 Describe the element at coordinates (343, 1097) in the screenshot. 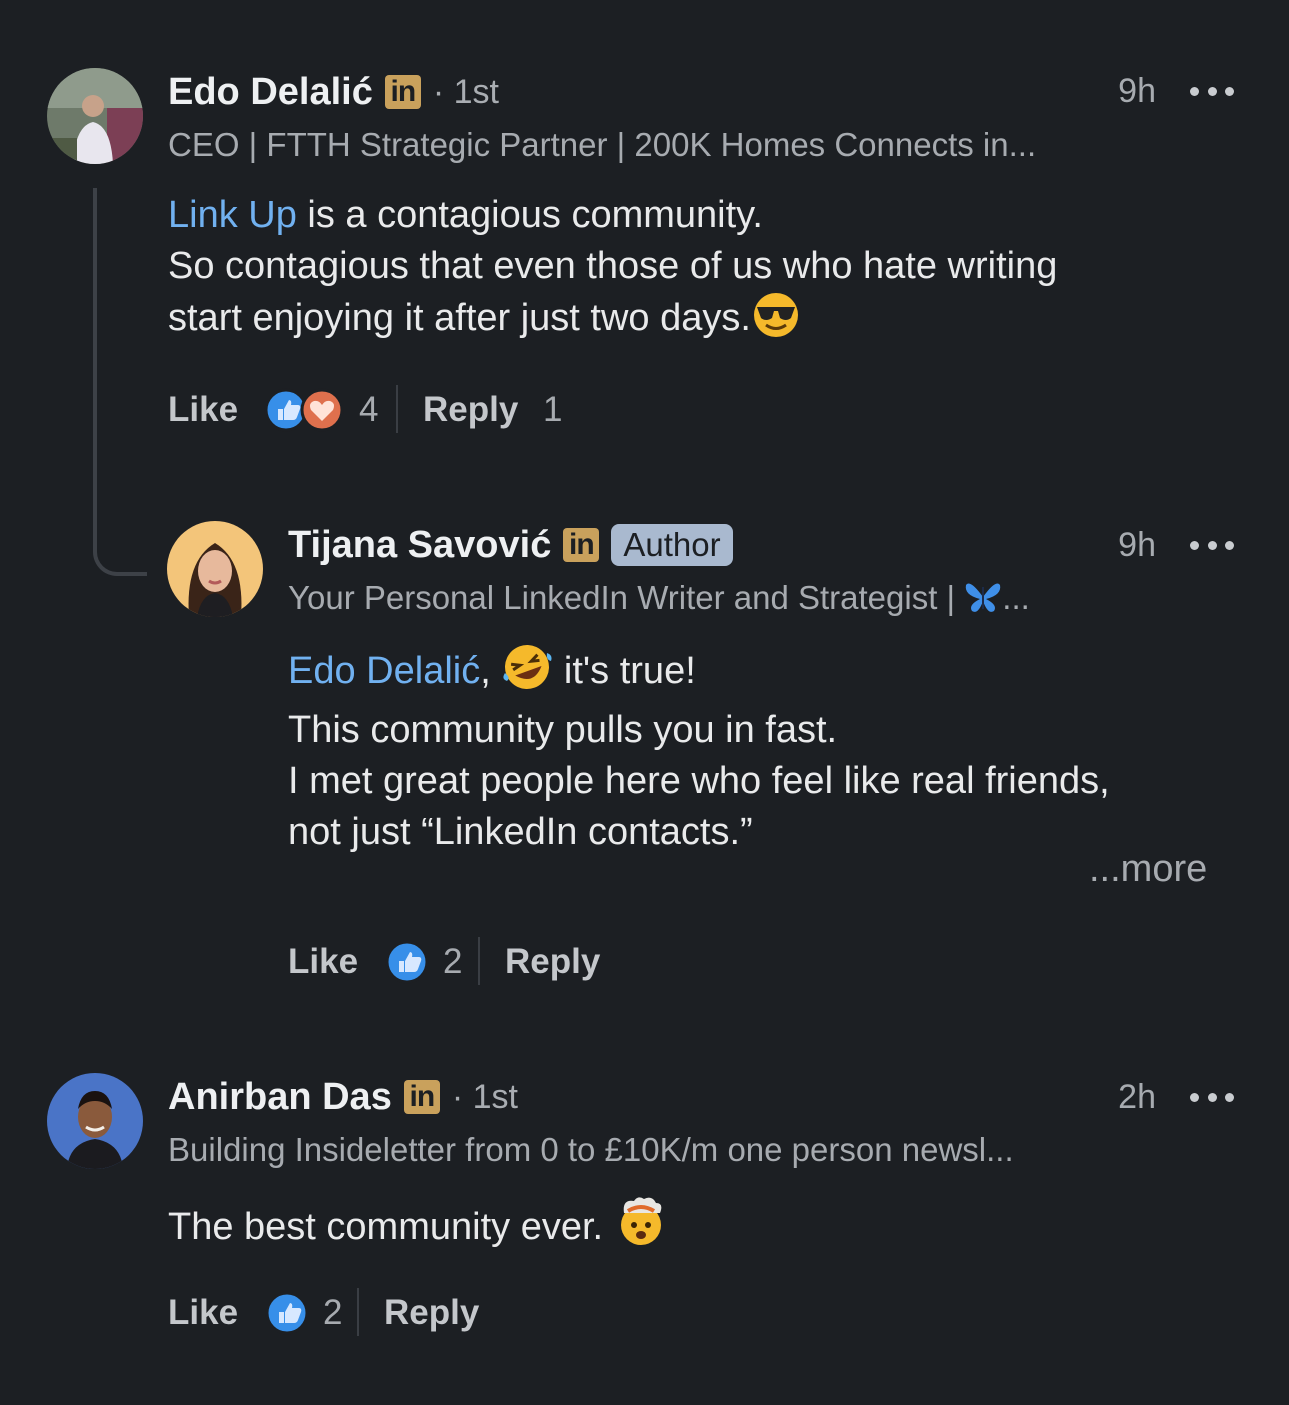

I see `comment-author-name: Anirban Das in · 1st` at that location.